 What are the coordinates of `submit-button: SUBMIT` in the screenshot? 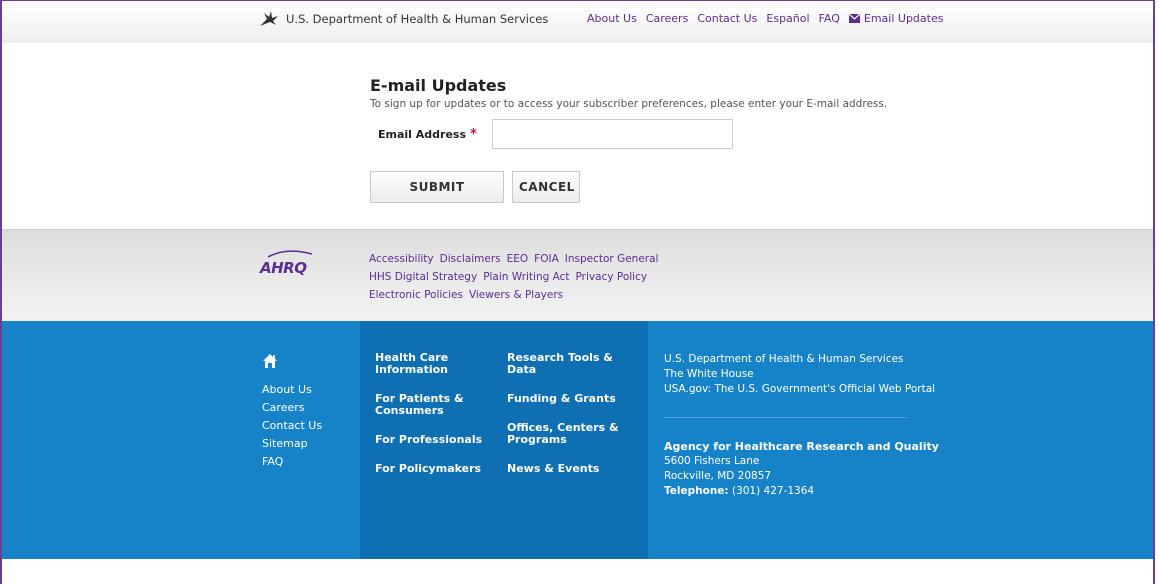 It's located at (437, 187).